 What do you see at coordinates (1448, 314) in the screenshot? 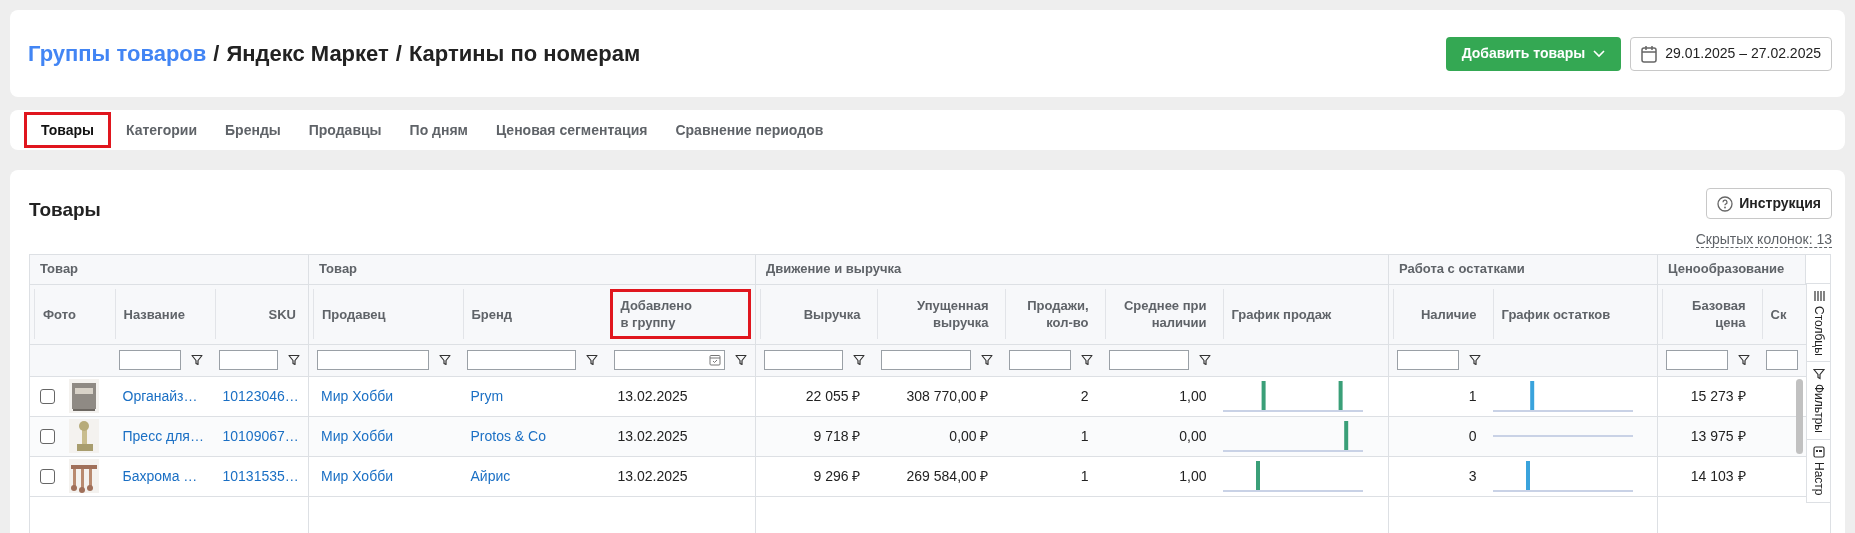
I see `column-header: Наличие` at bounding box center [1448, 314].